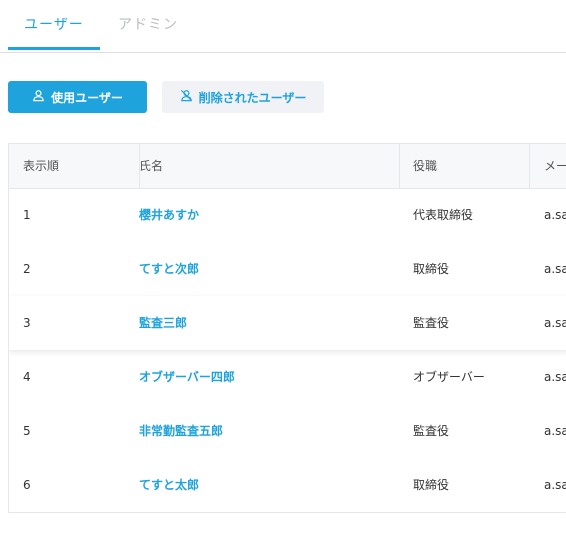 Image resolution: width=566 pixels, height=542 pixels. Describe the element at coordinates (287, 431) in the screenshot. I see `table-row: 5 非常勤監査五郎 監査役 a.sa` at that location.